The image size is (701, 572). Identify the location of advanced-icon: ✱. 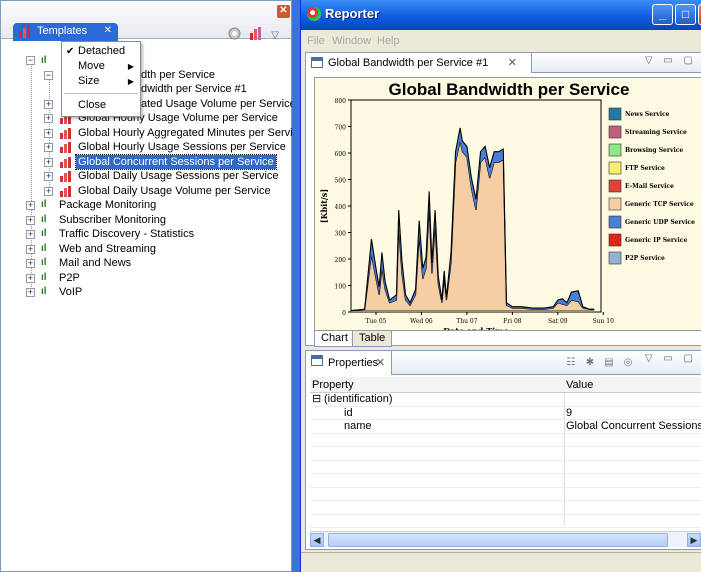
(590, 363).